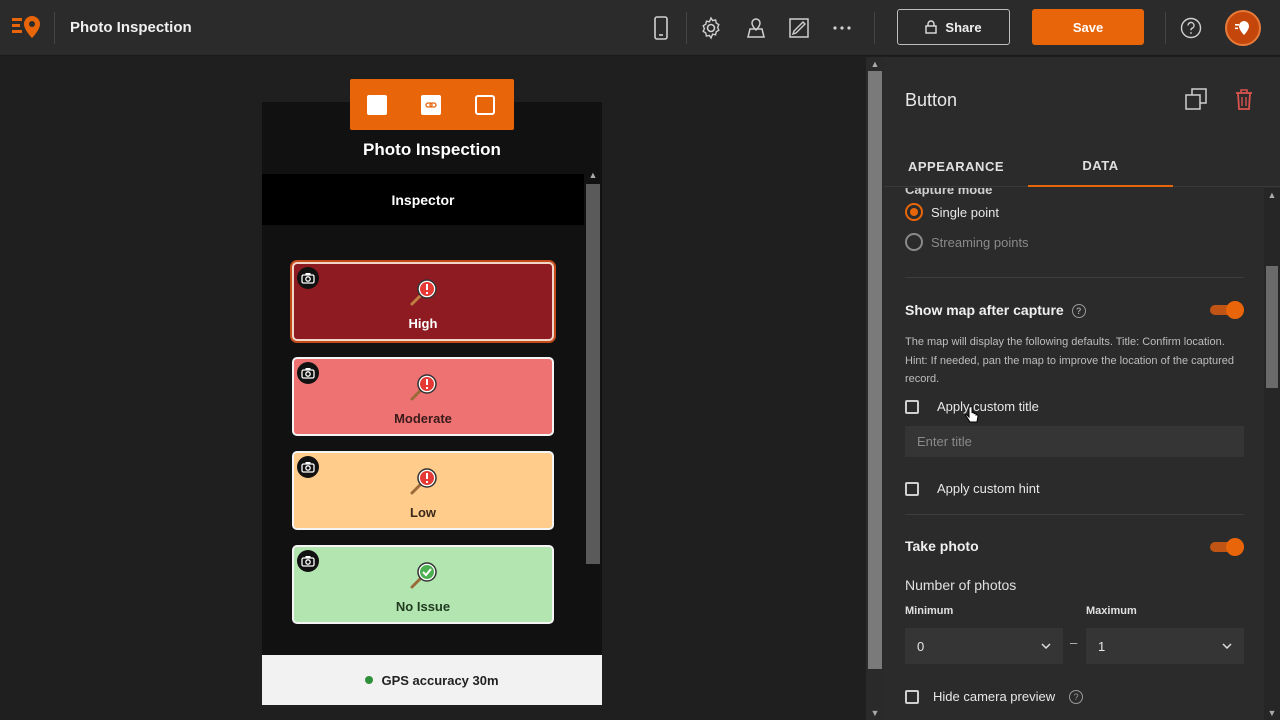  What do you see at coordinates (914, 212) in the screenshot?
I see `radio-selected-icon` at bounding box center [914, 212].